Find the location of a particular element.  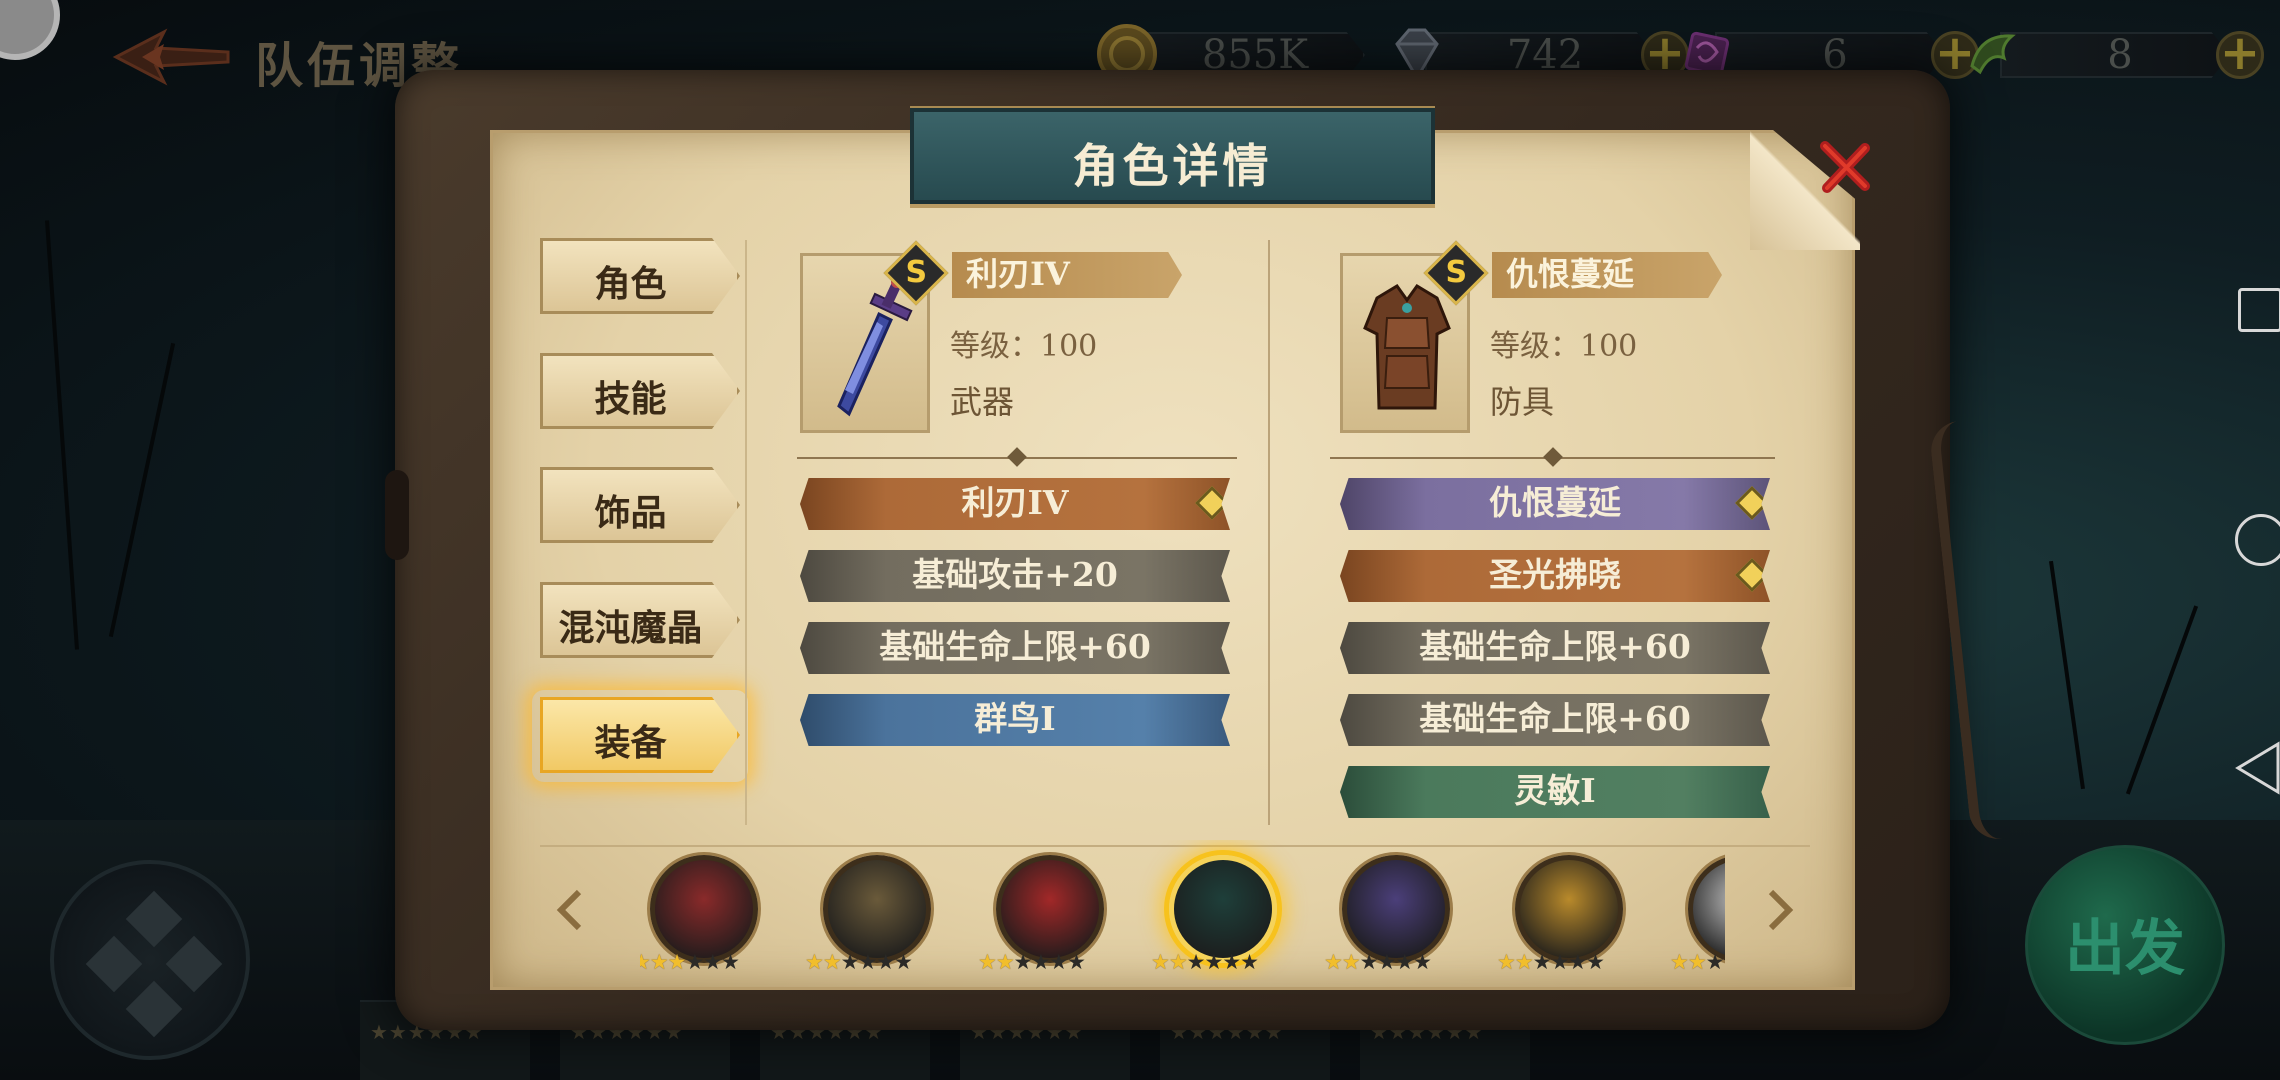

hero-vampire-portrait is located at coordinates (704, 909).